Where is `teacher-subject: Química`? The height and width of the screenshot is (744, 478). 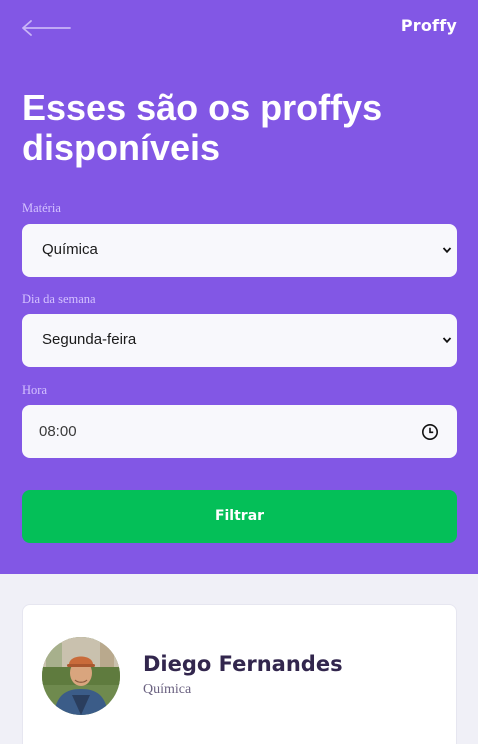
teacher-subject: Química is located at coordinates (167, 689).